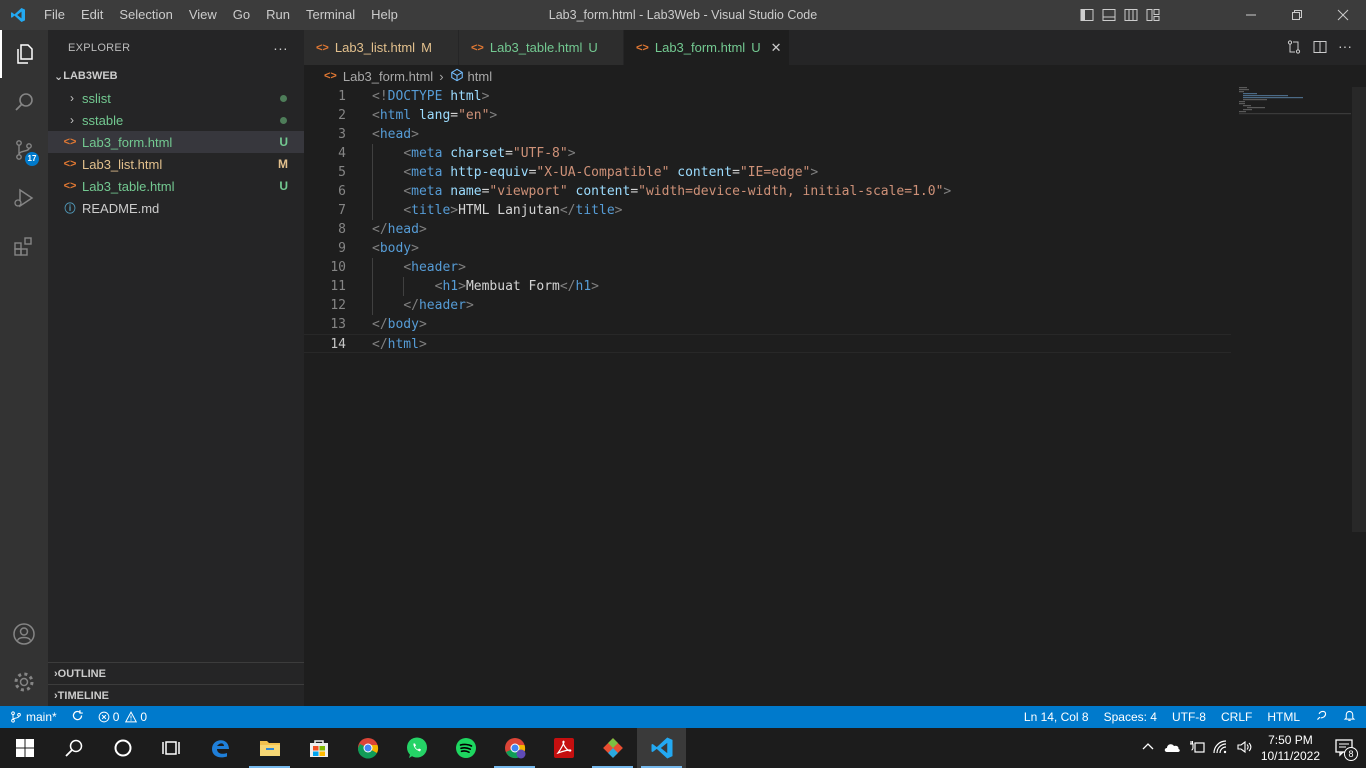 Image resolution: width=1366 pixels, height=768 pixels. What do you see at coordinates (480, 76) in the screenshot?
I see `breadcrumb-symbol: html` at bounding box center [480, 76].